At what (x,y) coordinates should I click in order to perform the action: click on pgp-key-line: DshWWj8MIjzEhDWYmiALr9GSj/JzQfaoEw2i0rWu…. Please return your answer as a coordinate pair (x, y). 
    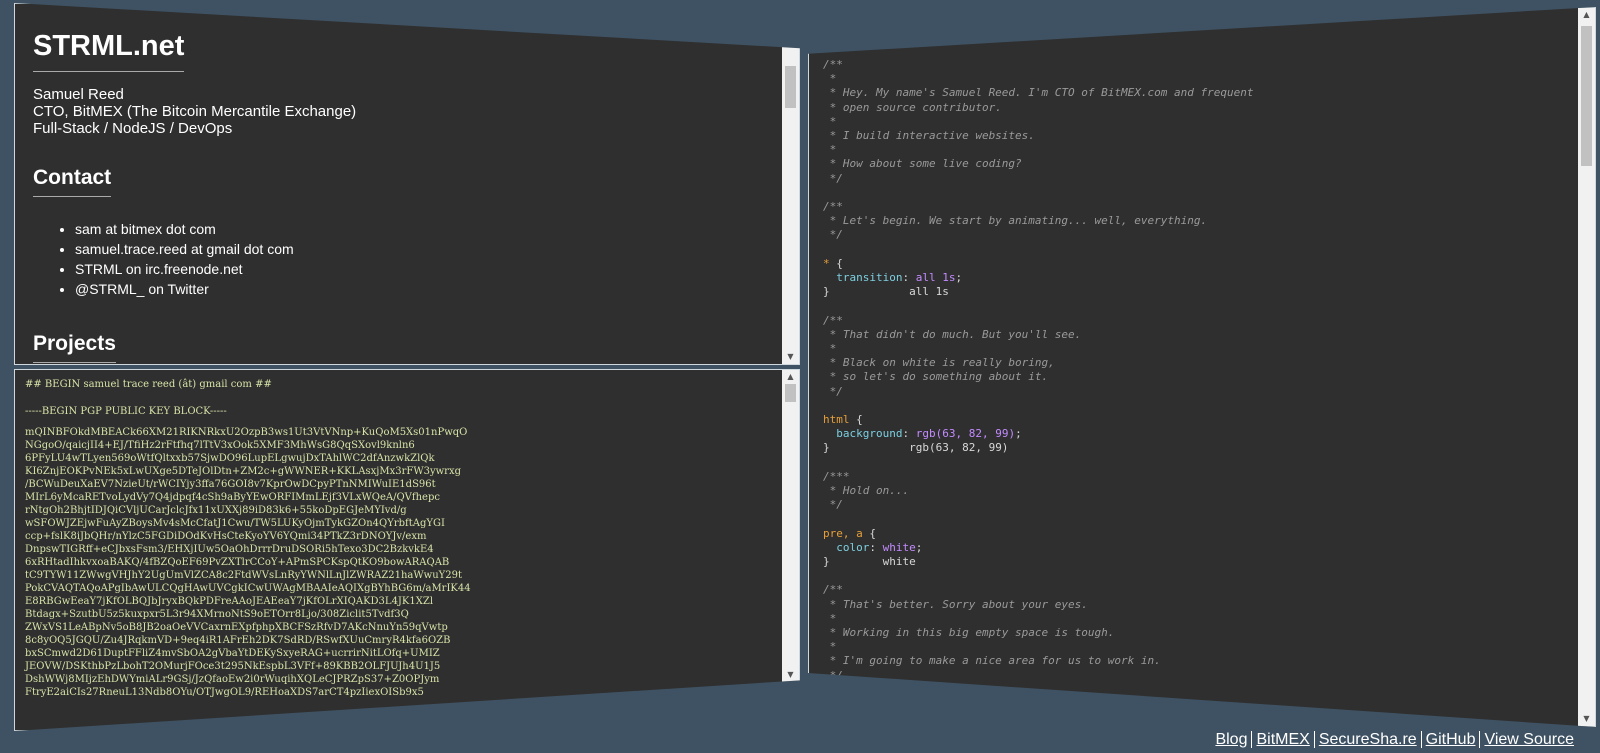
    Looking at the image, I should click on (232, 679).